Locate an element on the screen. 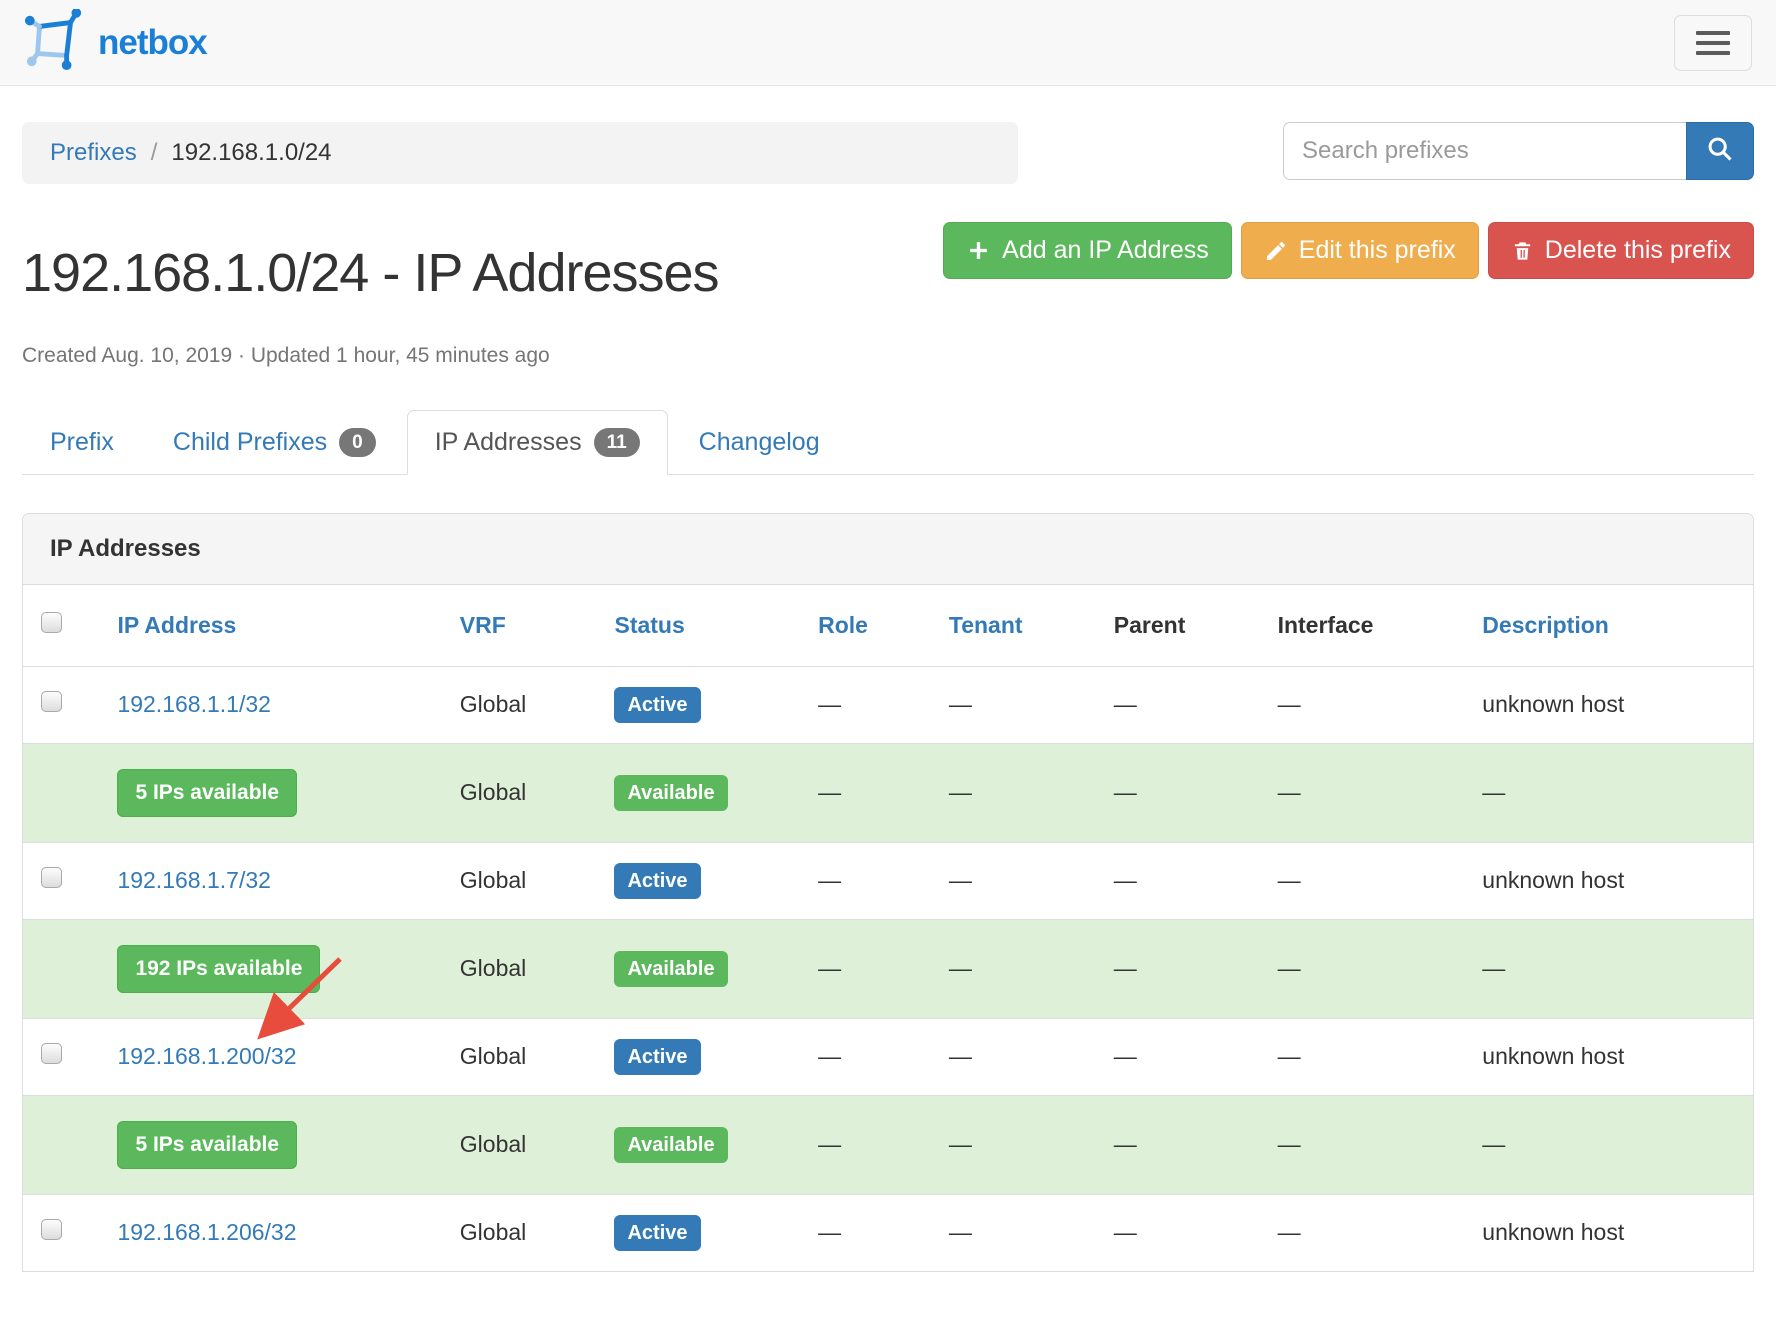 This screenshot has width=1776, height=1326. tab-prefix: Prefix is located at coordinates (82, 442).